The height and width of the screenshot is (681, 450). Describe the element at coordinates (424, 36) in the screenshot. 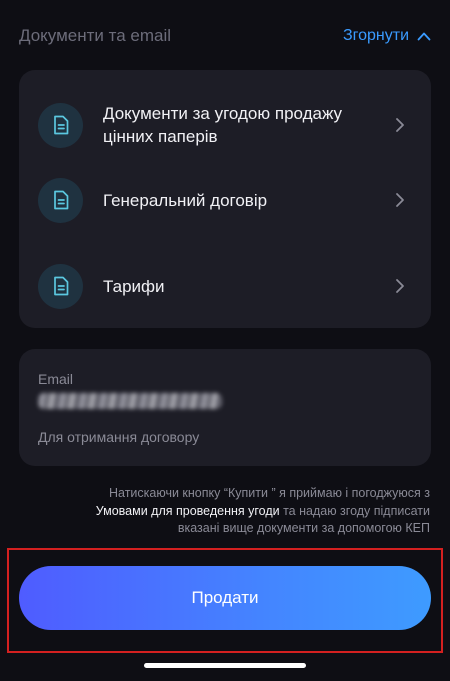

I see `chevron-up-icon` at that location.